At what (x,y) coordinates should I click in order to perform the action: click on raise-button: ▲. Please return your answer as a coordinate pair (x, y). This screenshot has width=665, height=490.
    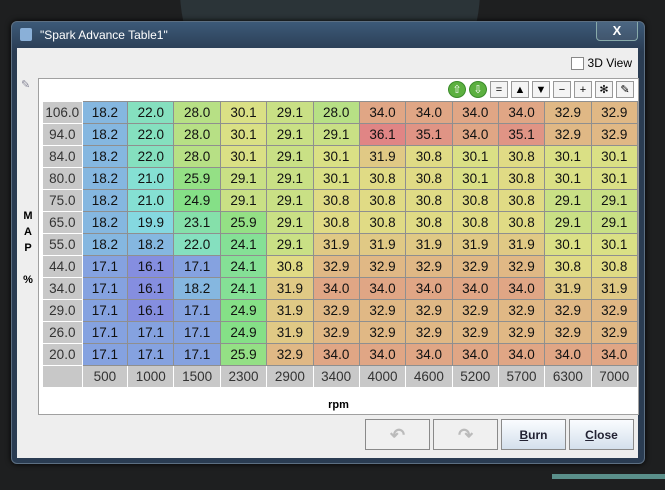
    Looking at the image, I should click on (520, 89).